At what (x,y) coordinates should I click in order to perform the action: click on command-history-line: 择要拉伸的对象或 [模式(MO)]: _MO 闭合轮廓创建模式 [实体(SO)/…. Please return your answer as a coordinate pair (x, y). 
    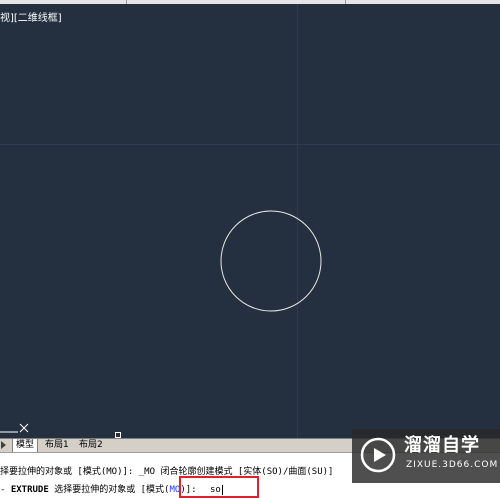
    Looking at the image, I should click on (167, 472).